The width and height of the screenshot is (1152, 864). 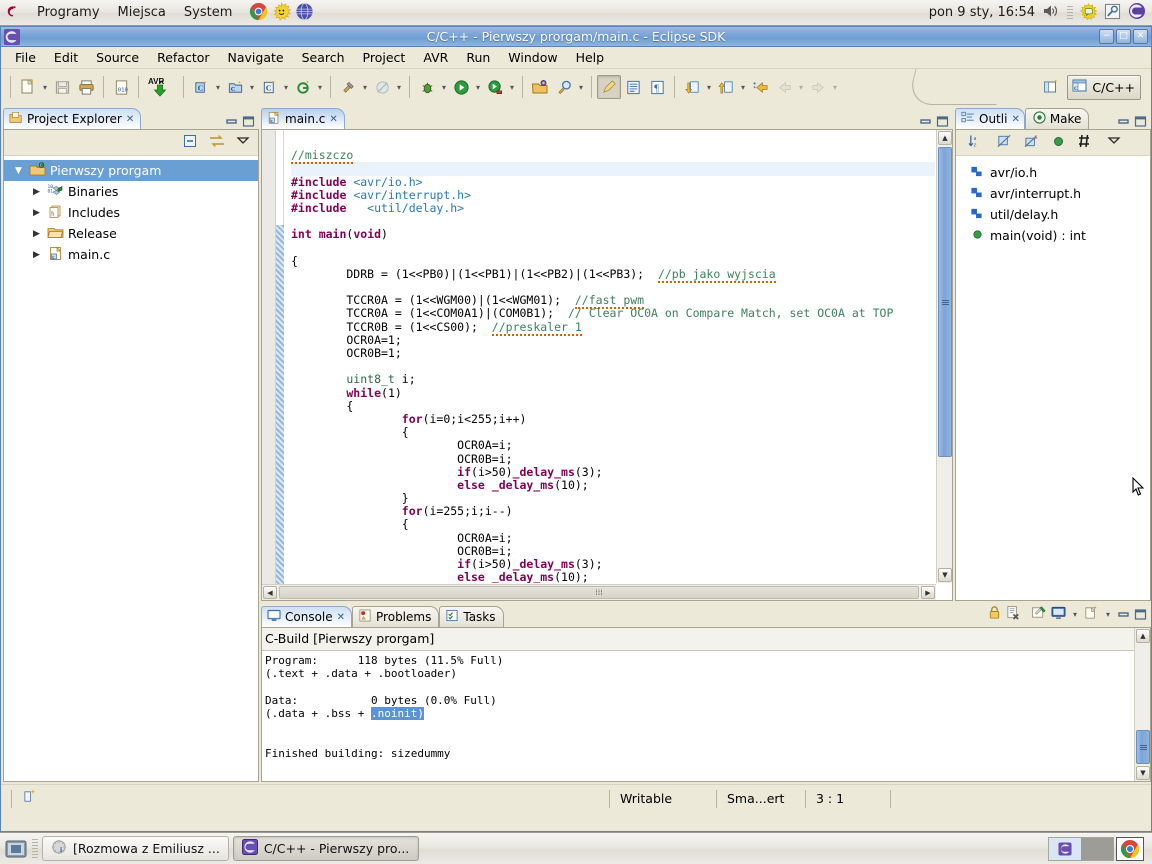 I want to click on perspective-cpp-button: C C/C++, so click(x=1104, y=87).